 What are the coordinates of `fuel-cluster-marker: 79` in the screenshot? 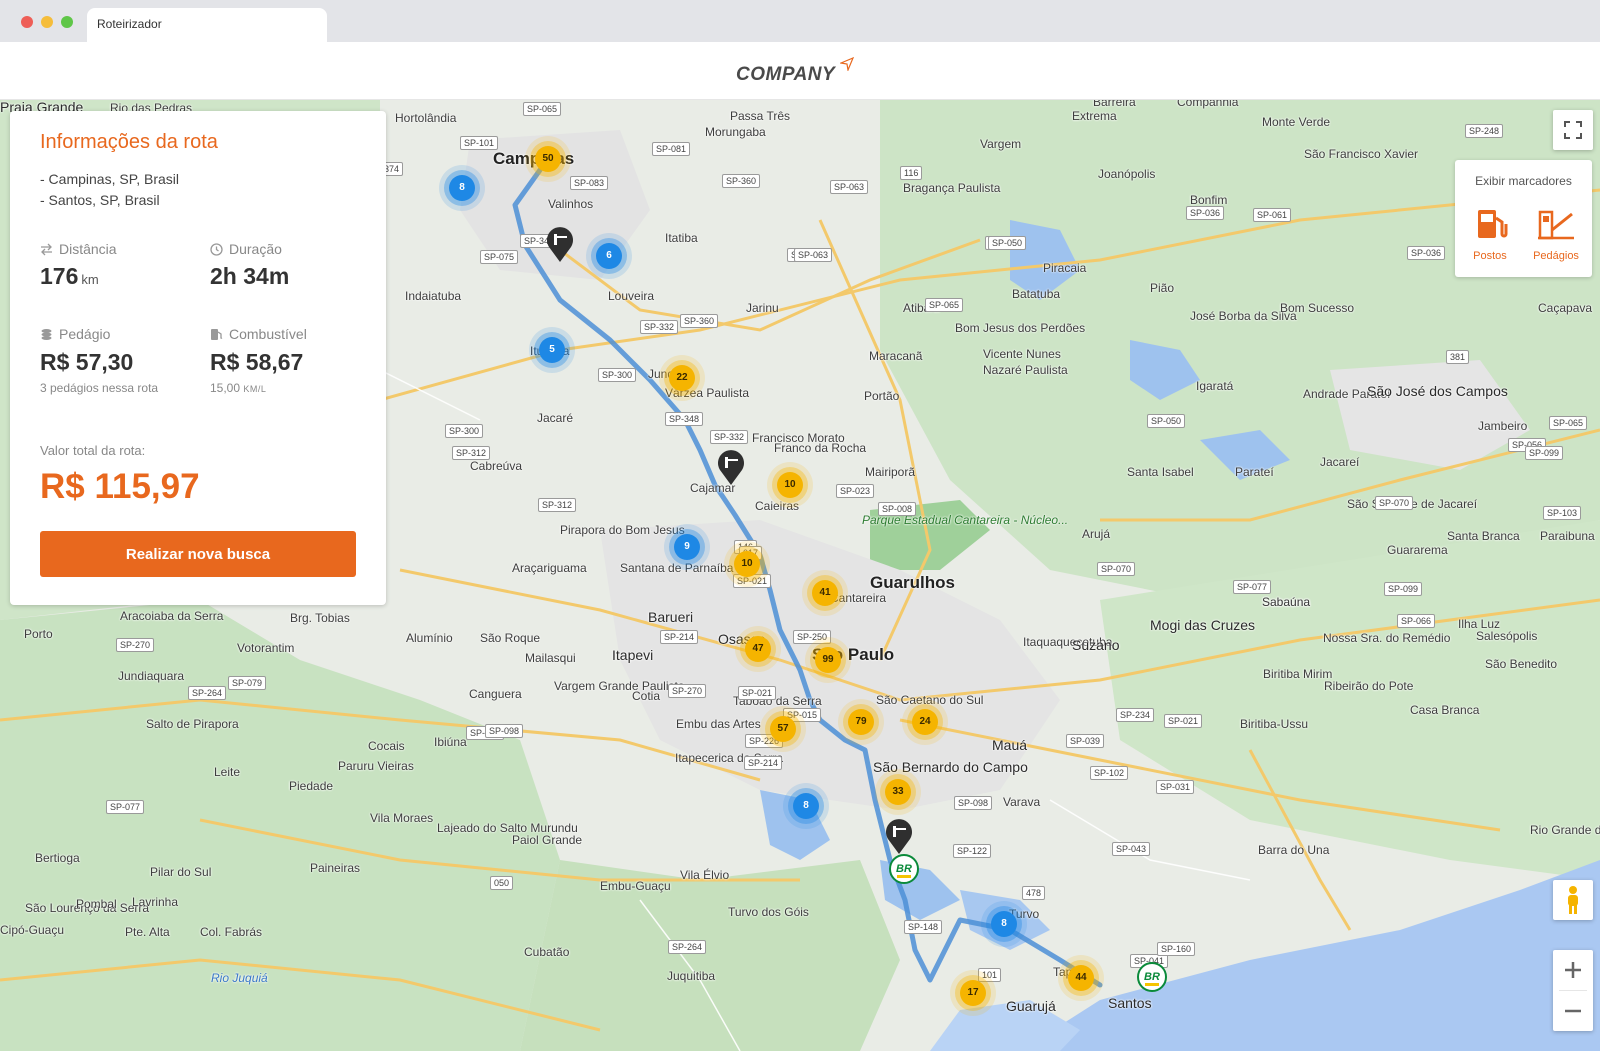 It's located at (861, 722).